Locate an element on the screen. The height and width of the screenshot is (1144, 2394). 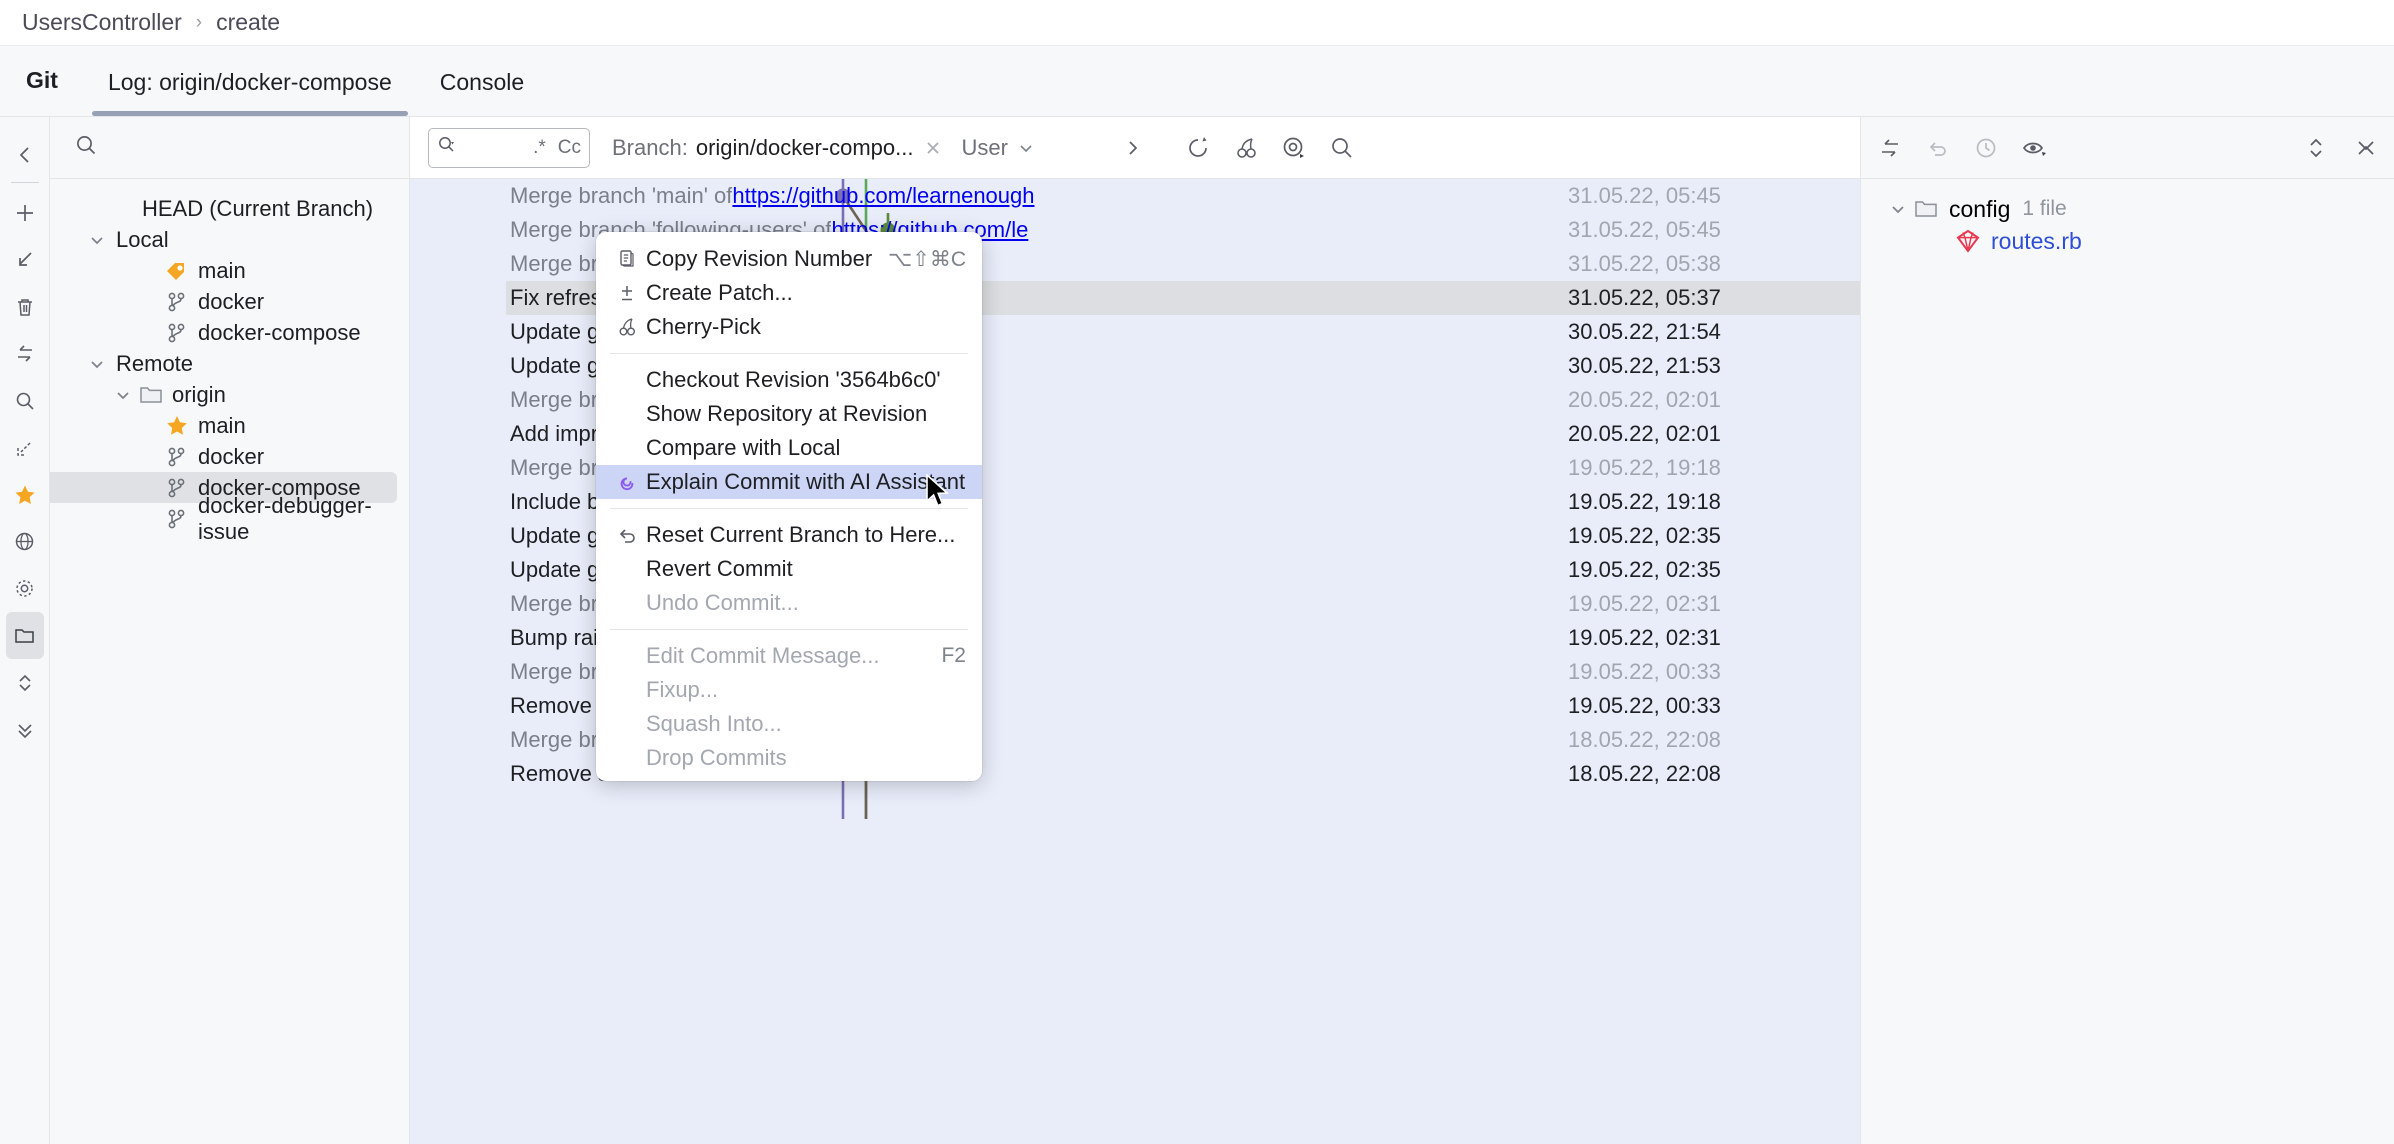
menu-item-copy-revision-number: Copy Revision Number ⌥⇧⌘C is located at coordinates (789, 259).